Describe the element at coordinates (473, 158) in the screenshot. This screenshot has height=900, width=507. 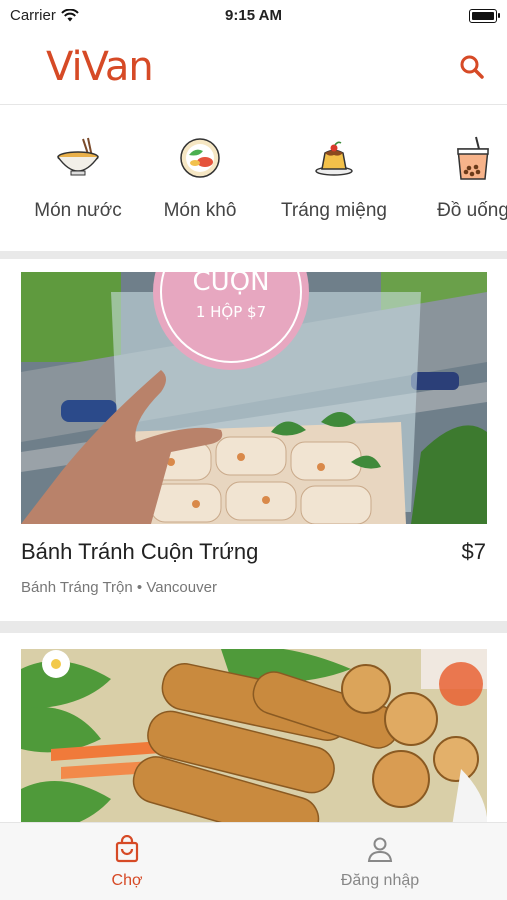
I see `bubble-tea-icon` at that location.